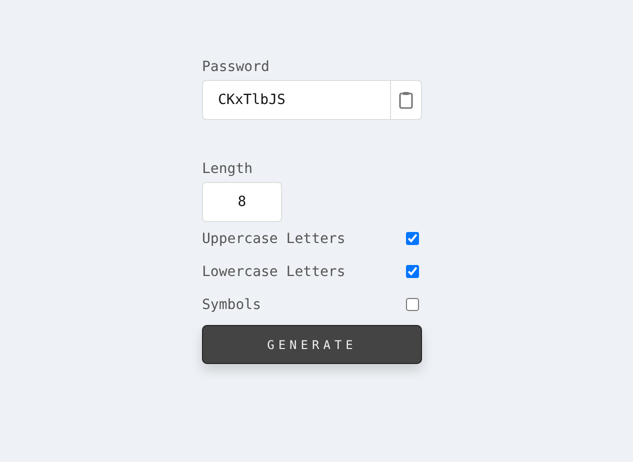 Image resolution: width=633 pixels, height=462 pixels. I want to click on option-label: Uppercase Letters, so click(274, 238).